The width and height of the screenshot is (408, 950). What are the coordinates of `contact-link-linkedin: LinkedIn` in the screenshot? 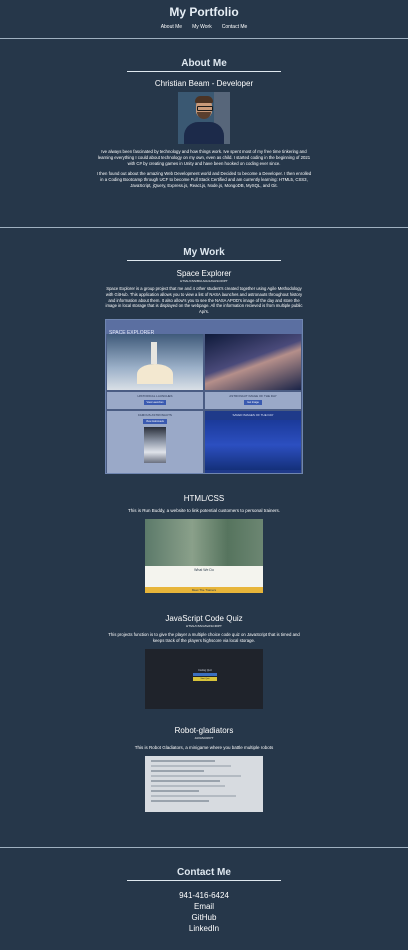 It's located at (204, 928).